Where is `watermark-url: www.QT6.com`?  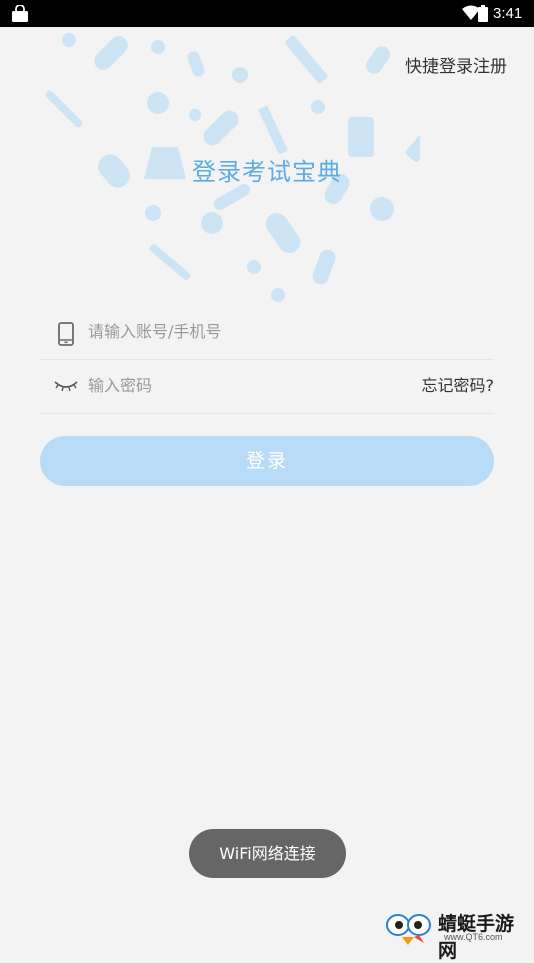 watermark-url: www.QT6.com is located at coordinates (473, 937).